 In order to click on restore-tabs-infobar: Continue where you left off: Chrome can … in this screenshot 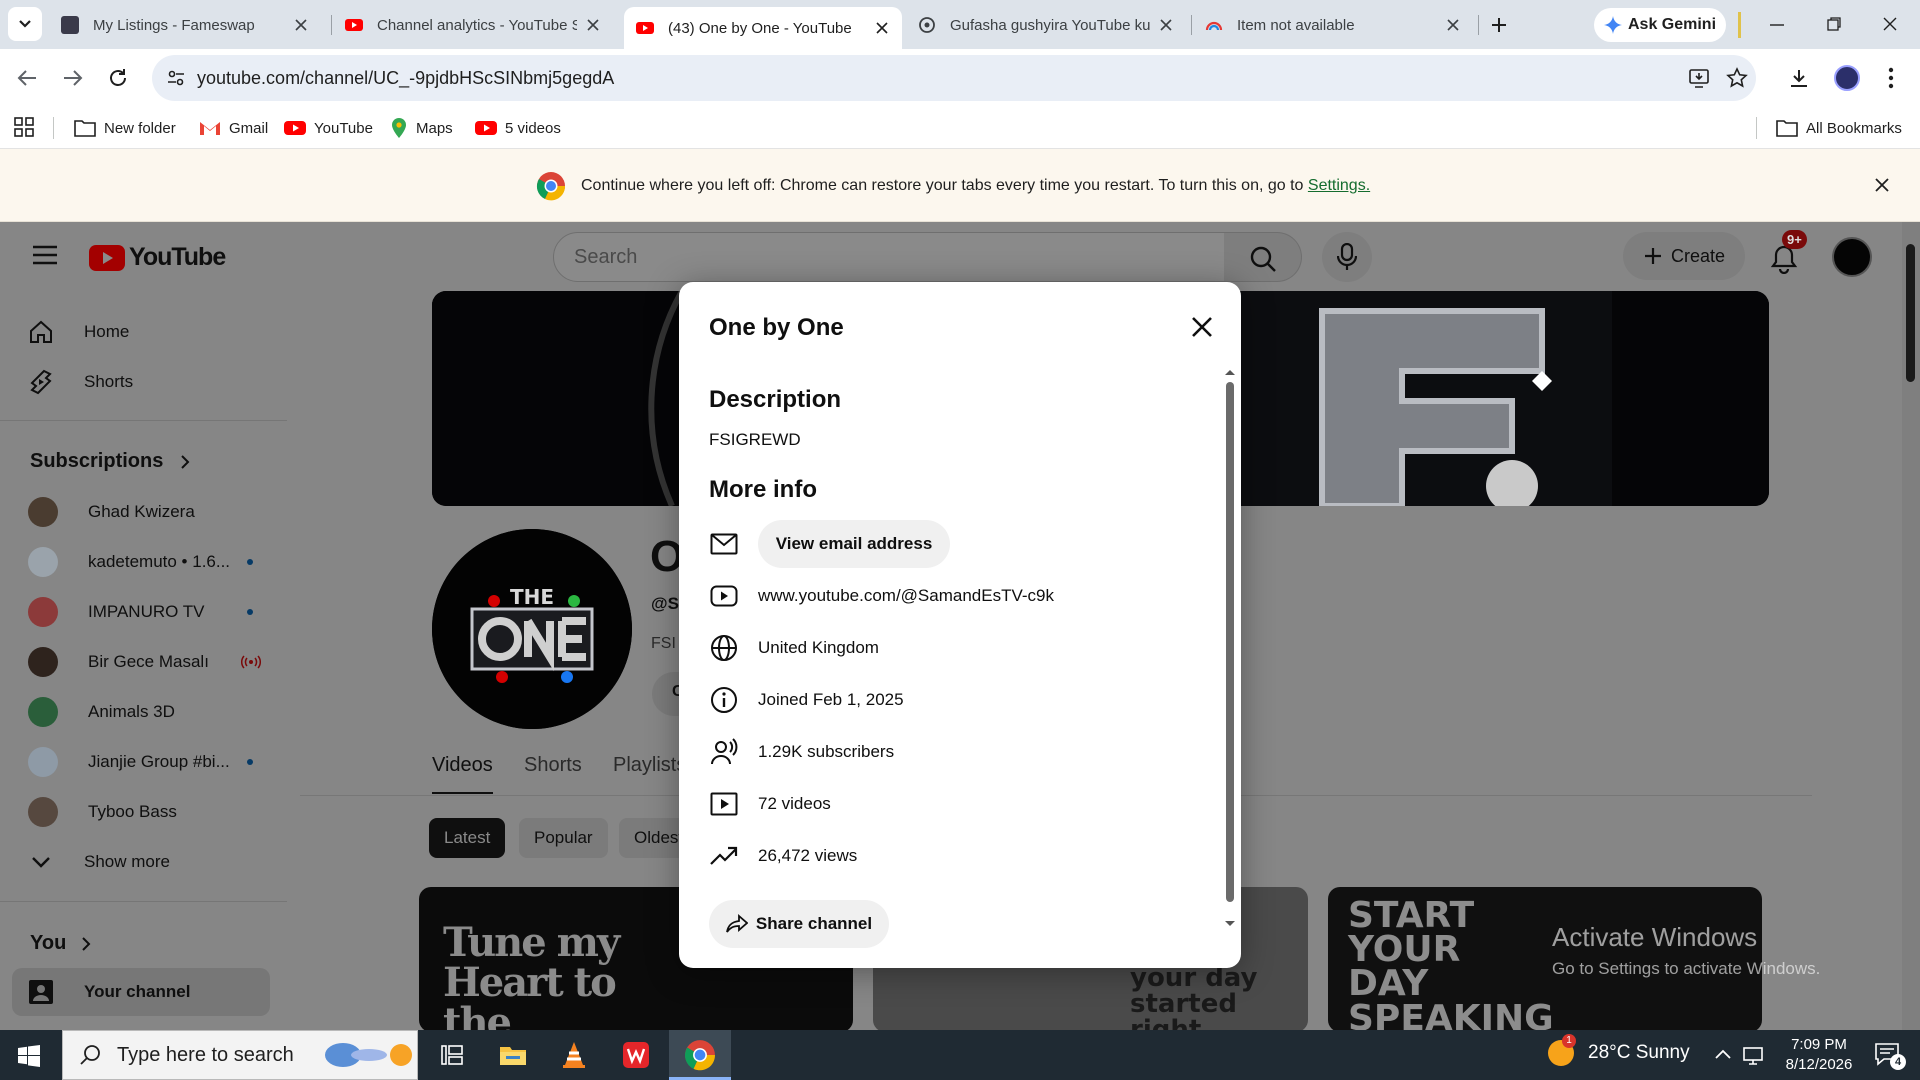, I will do `click(960, 185)`.